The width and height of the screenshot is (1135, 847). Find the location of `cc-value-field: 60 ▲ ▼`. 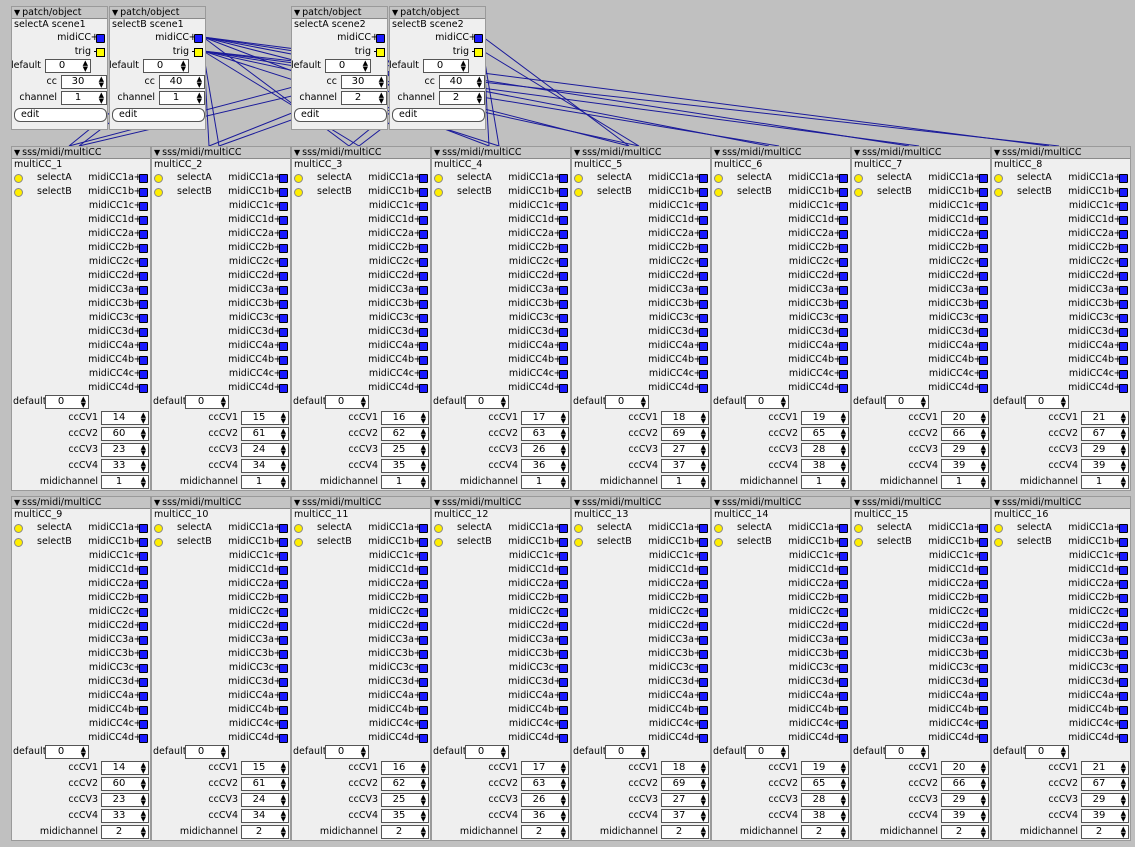

cc-value-field: 60 ▲ ▼ is located at coordinates (125, 434).